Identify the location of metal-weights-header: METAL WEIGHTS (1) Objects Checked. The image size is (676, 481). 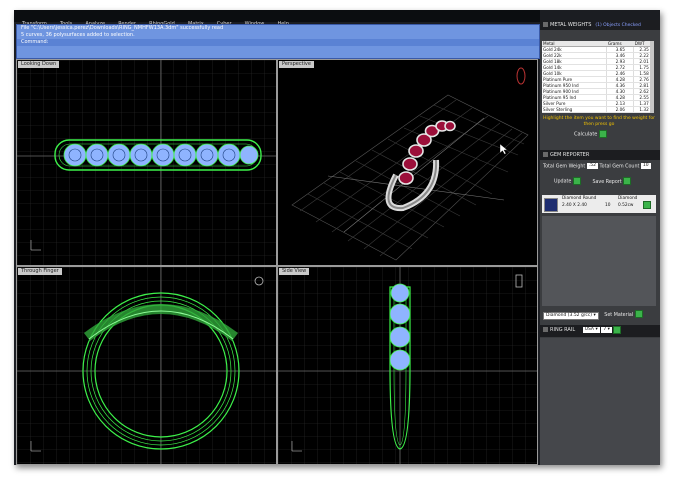
(600, 25).